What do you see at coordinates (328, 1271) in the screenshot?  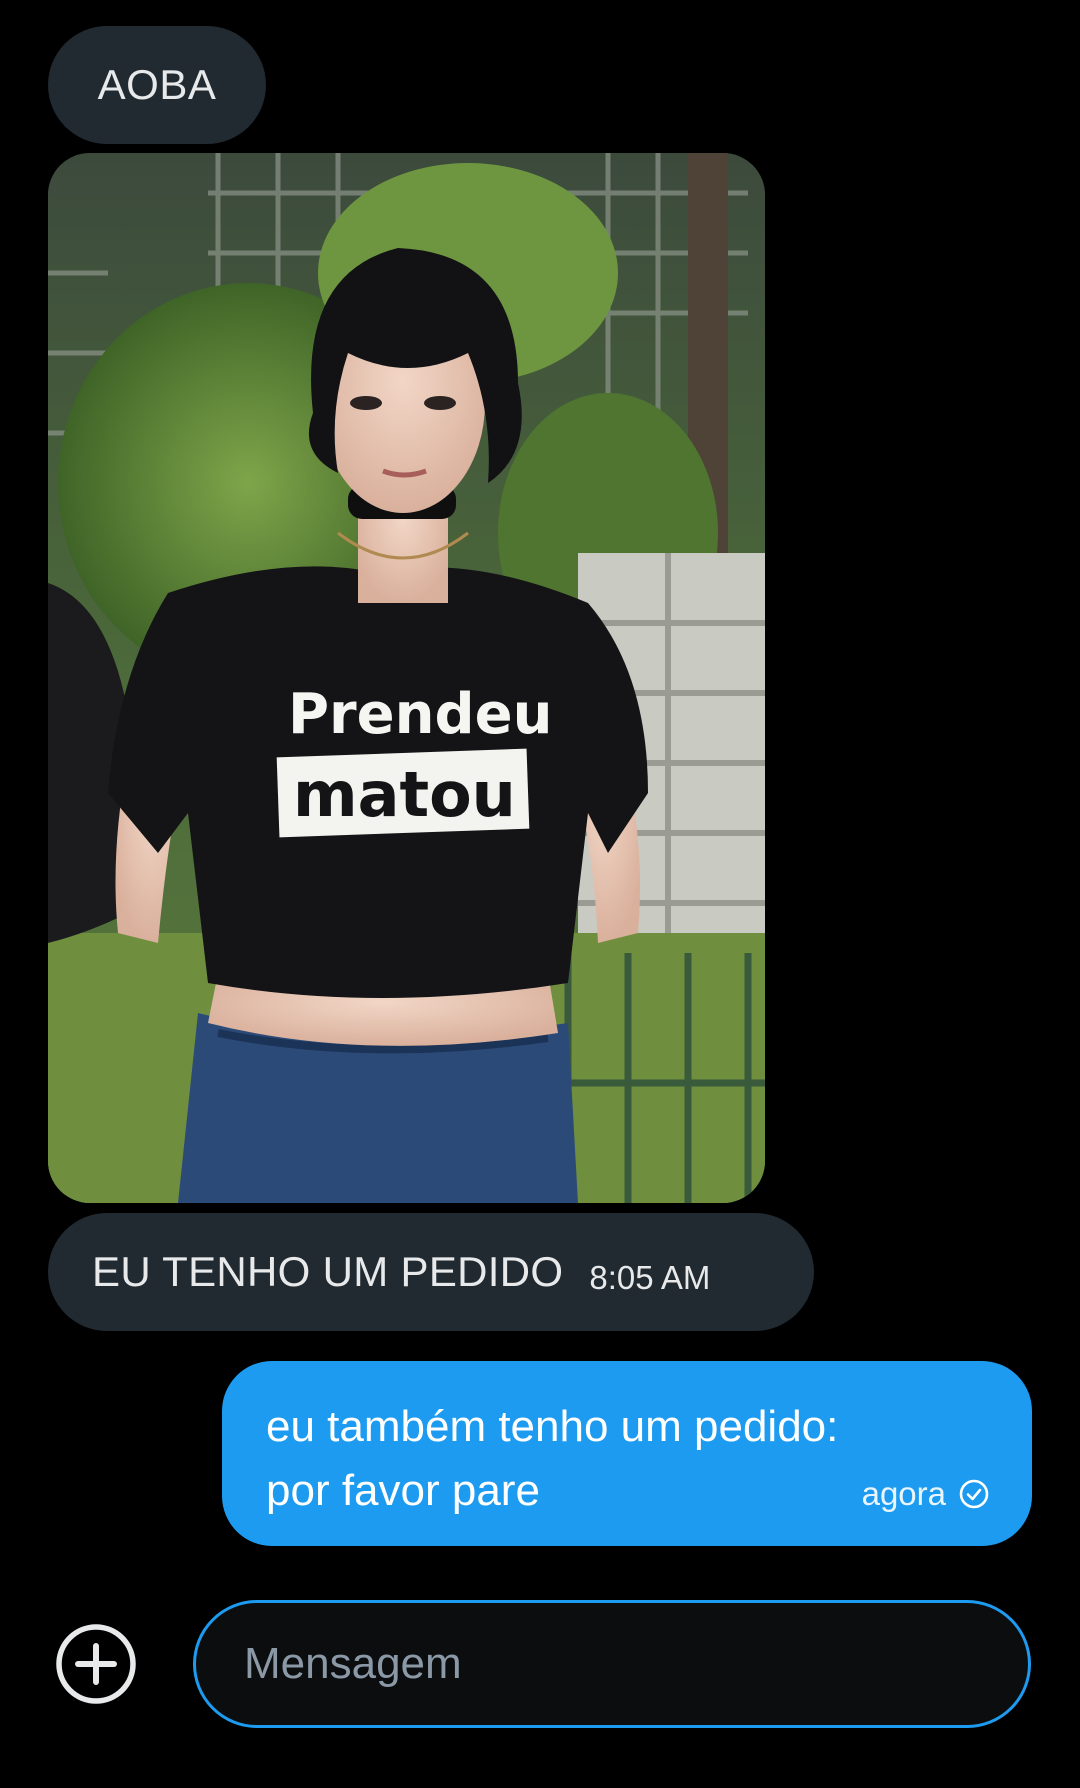 I see `message-text: EU TENHO UM PEDIDO` at bounding box center [328, 1271].